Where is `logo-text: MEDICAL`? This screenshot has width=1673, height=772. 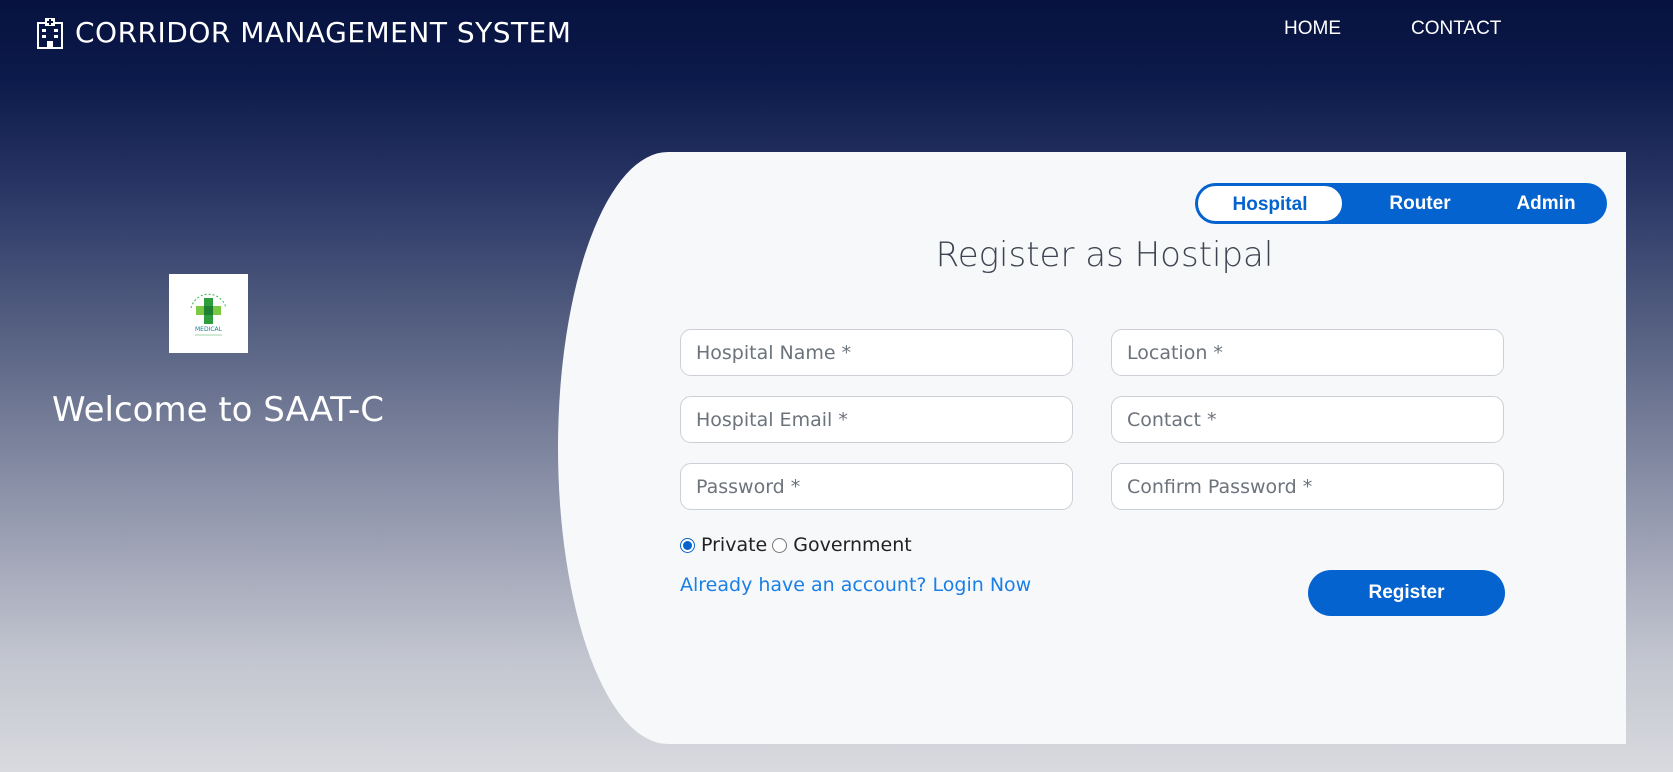
logo-text: MEDICAL is located at coordinates (209, 329).